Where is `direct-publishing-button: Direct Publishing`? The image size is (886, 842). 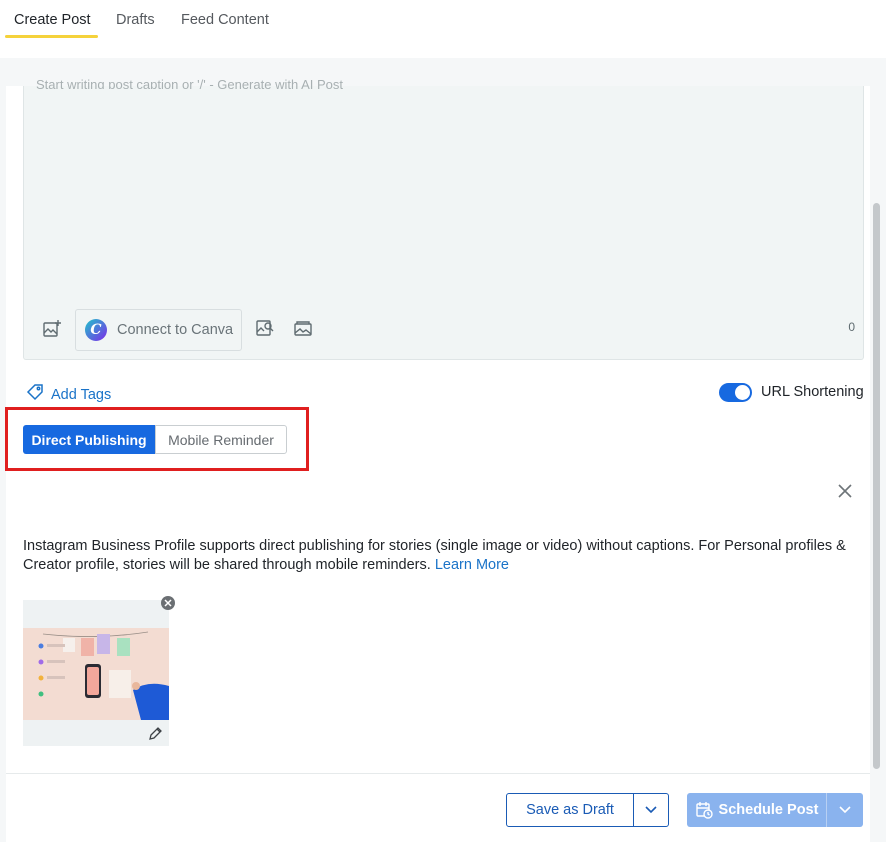 direct-publishing-button: Direct Publishing is located at coordinates (89, 439).